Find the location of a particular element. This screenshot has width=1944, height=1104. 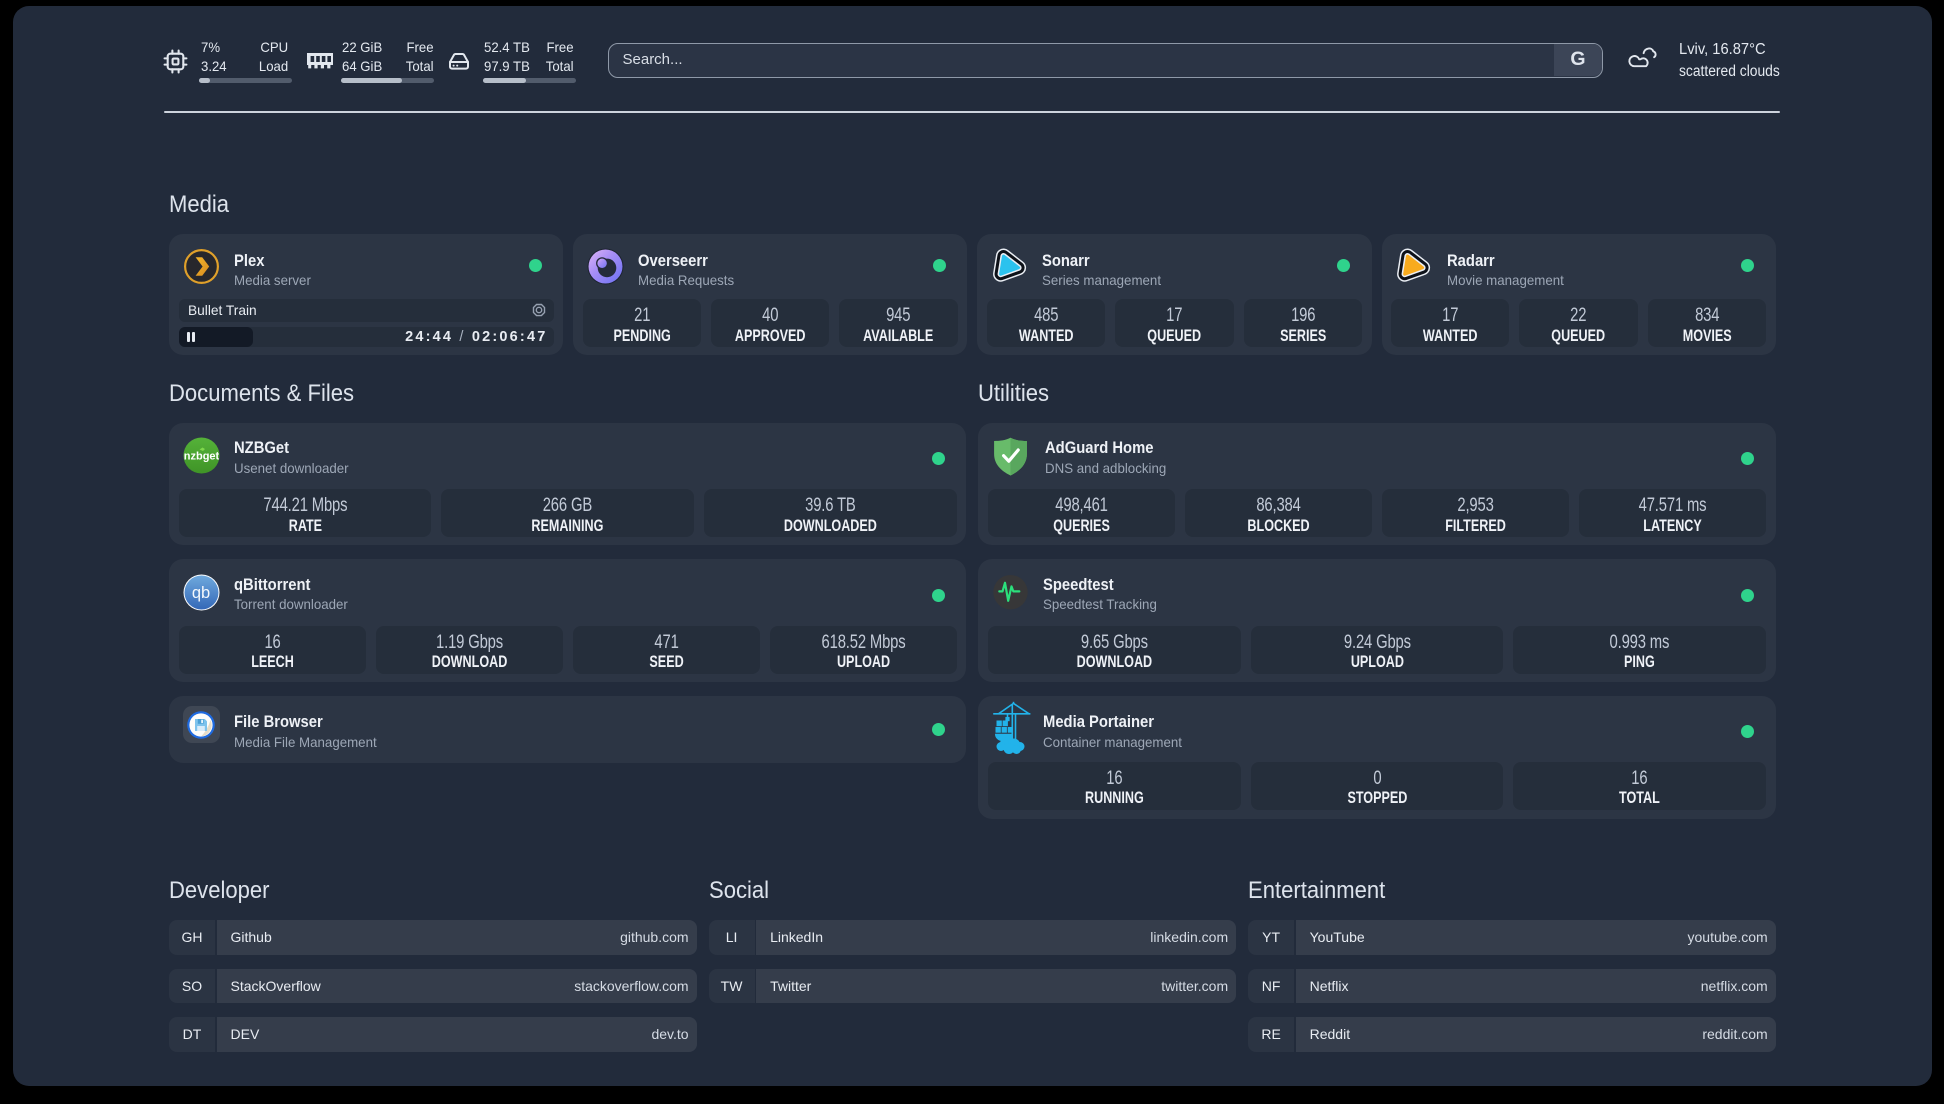

svg-text: nzbget is located at coordinates (201, 457).